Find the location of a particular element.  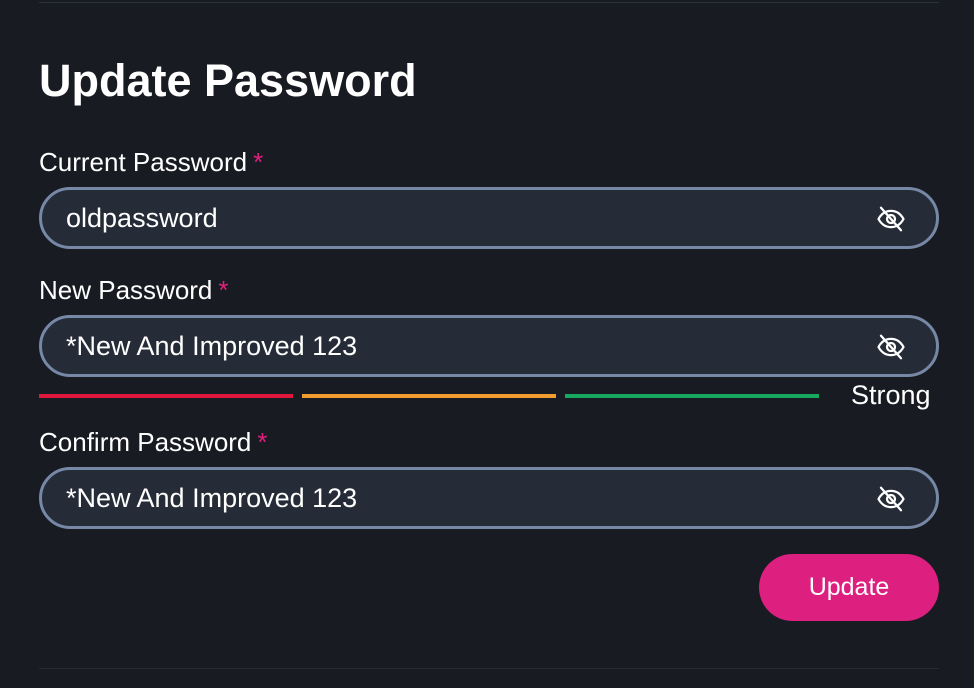

new-password-input is located at coordinates (456, 346).